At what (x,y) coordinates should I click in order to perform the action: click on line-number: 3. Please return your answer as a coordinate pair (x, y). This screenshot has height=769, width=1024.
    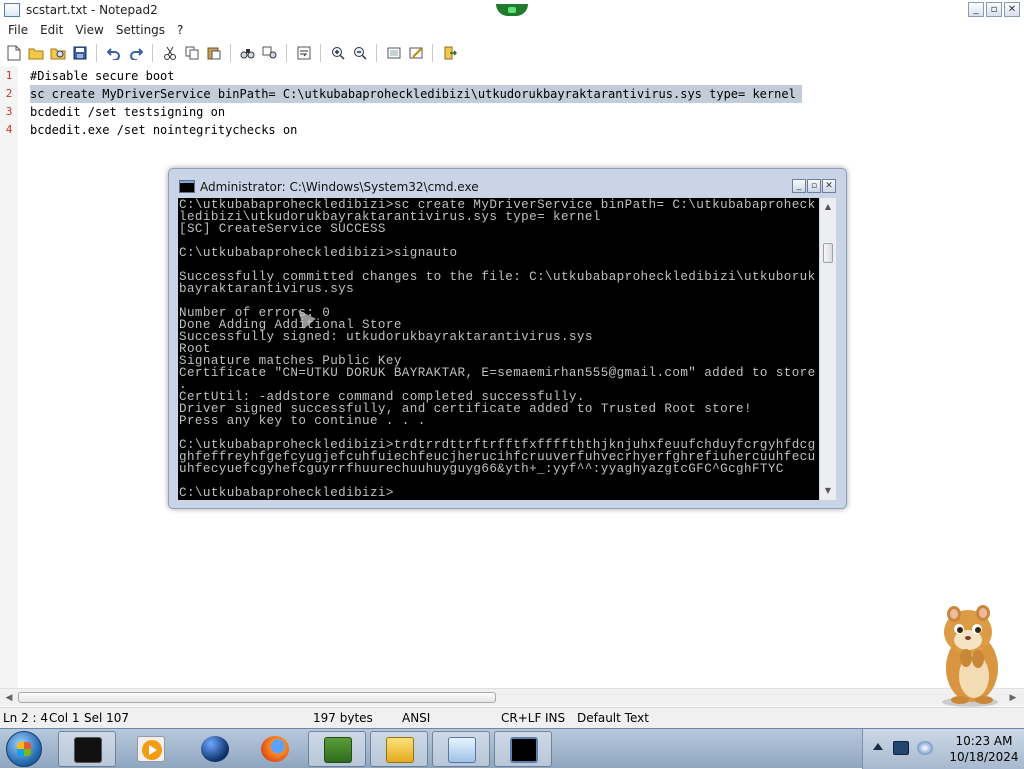
    Looking at the image, I should click on (9, 111).